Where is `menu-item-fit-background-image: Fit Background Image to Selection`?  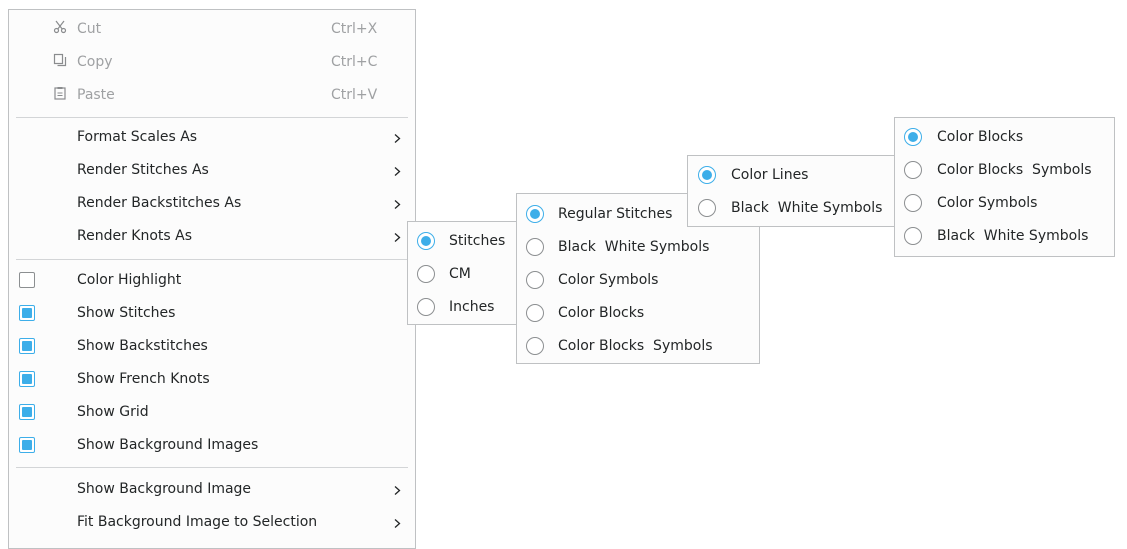
menu-item-fit-background-image: Fit Background Image to Selection is located at coordinates (212, 521).